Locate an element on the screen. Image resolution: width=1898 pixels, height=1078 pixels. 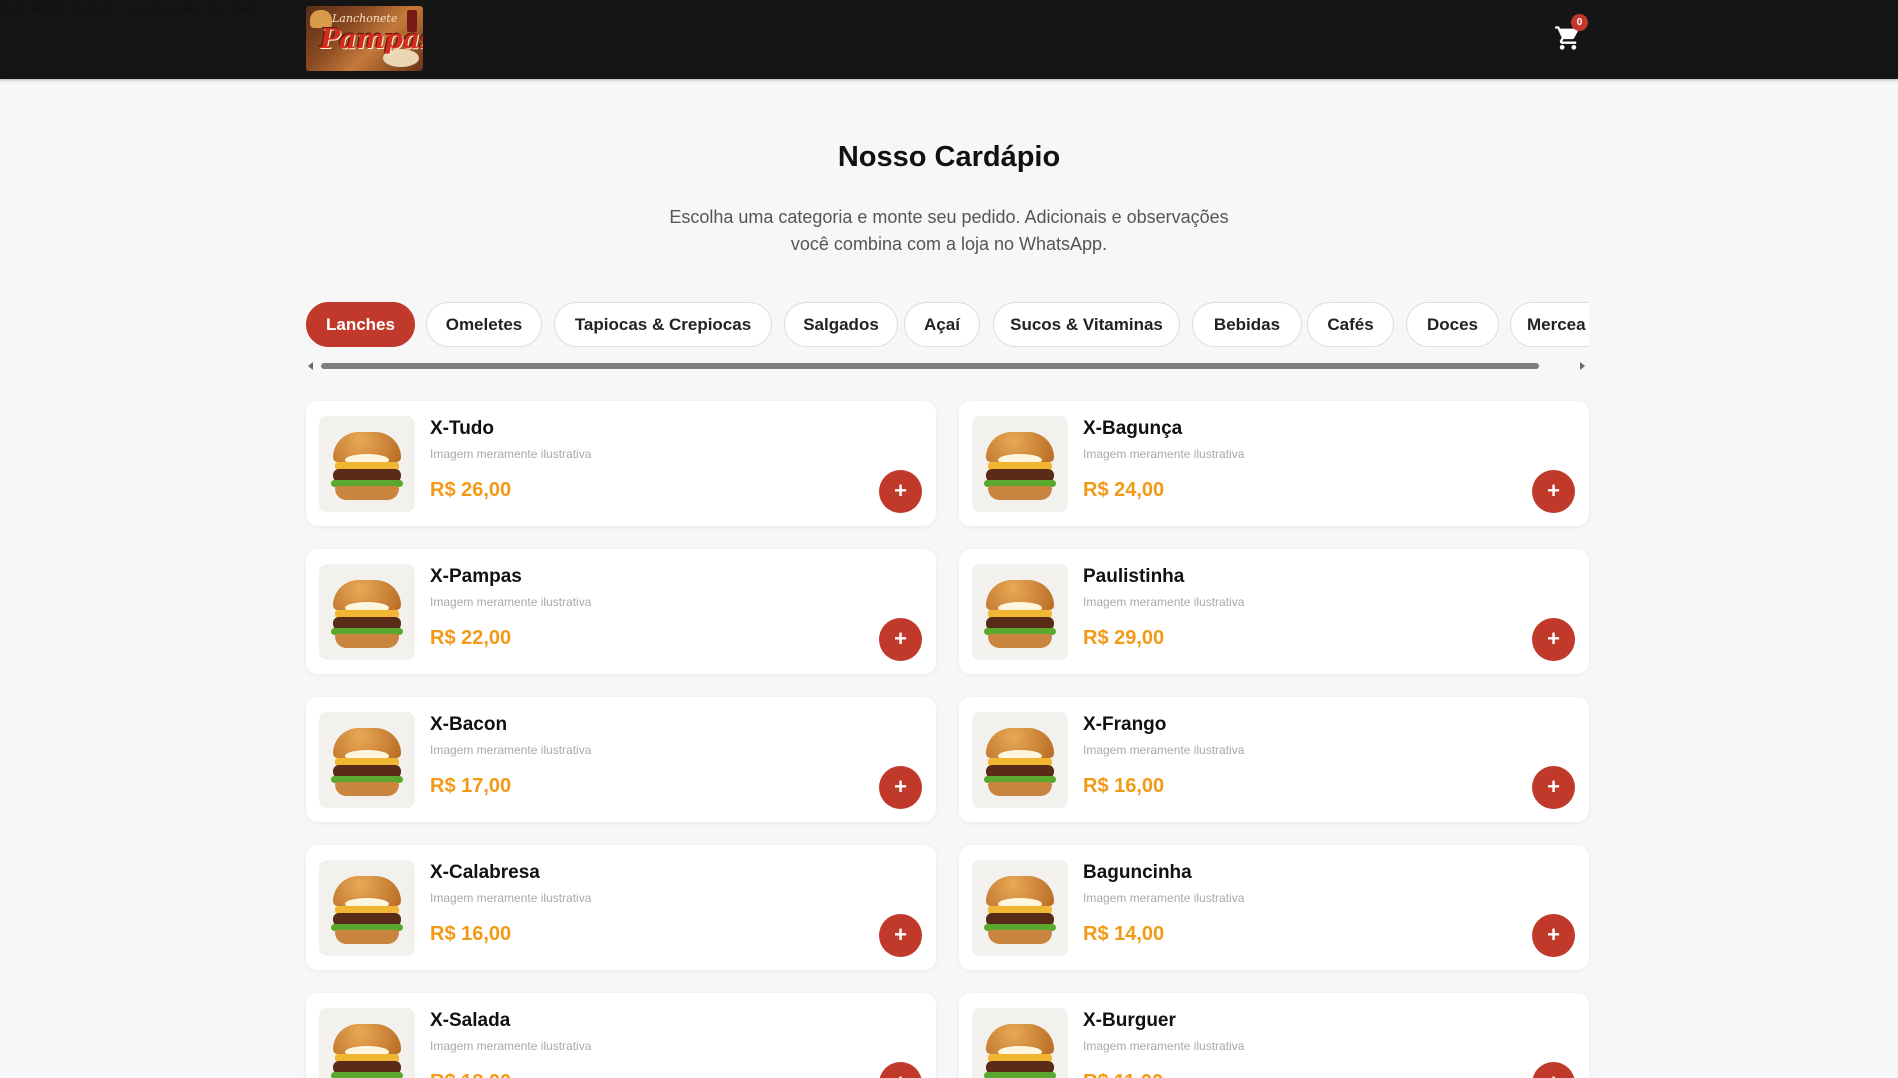
nav-cardapio: Cardápio is located at coordinates (32, 8).